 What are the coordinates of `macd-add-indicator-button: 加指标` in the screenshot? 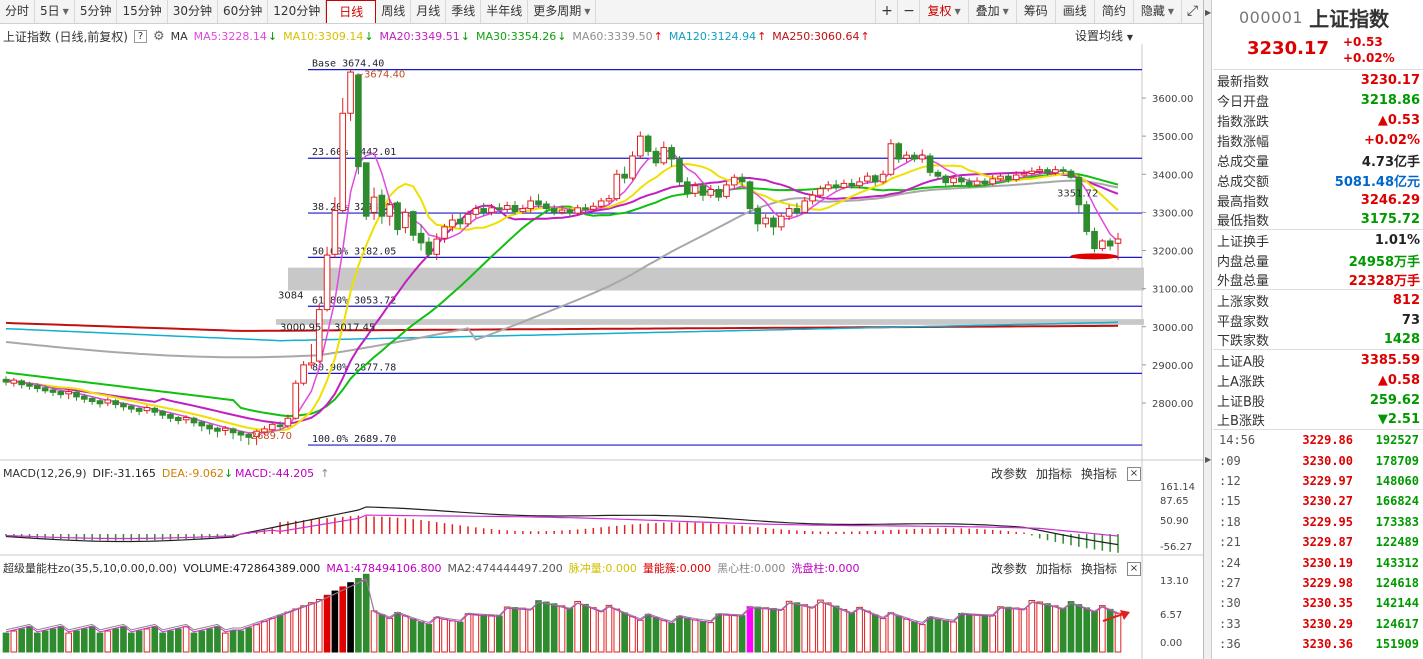 It's located at (1054, 473).